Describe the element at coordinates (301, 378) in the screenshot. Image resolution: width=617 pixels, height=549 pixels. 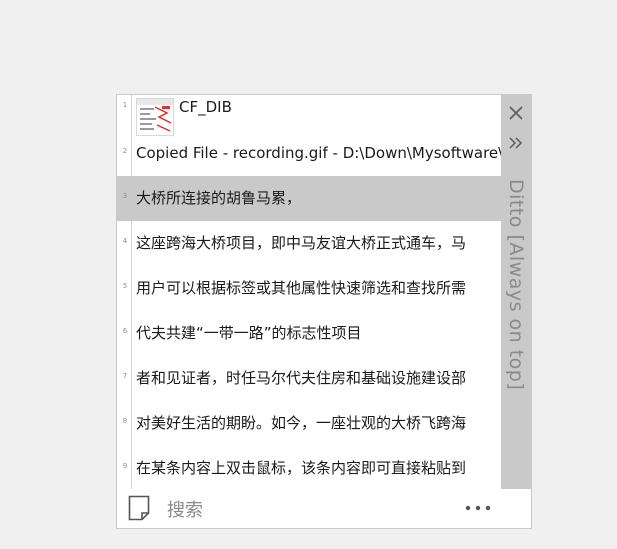
I see `list-item-text: 者和见证者，时任马尔代夫住房和基础设施建设部` at that location.